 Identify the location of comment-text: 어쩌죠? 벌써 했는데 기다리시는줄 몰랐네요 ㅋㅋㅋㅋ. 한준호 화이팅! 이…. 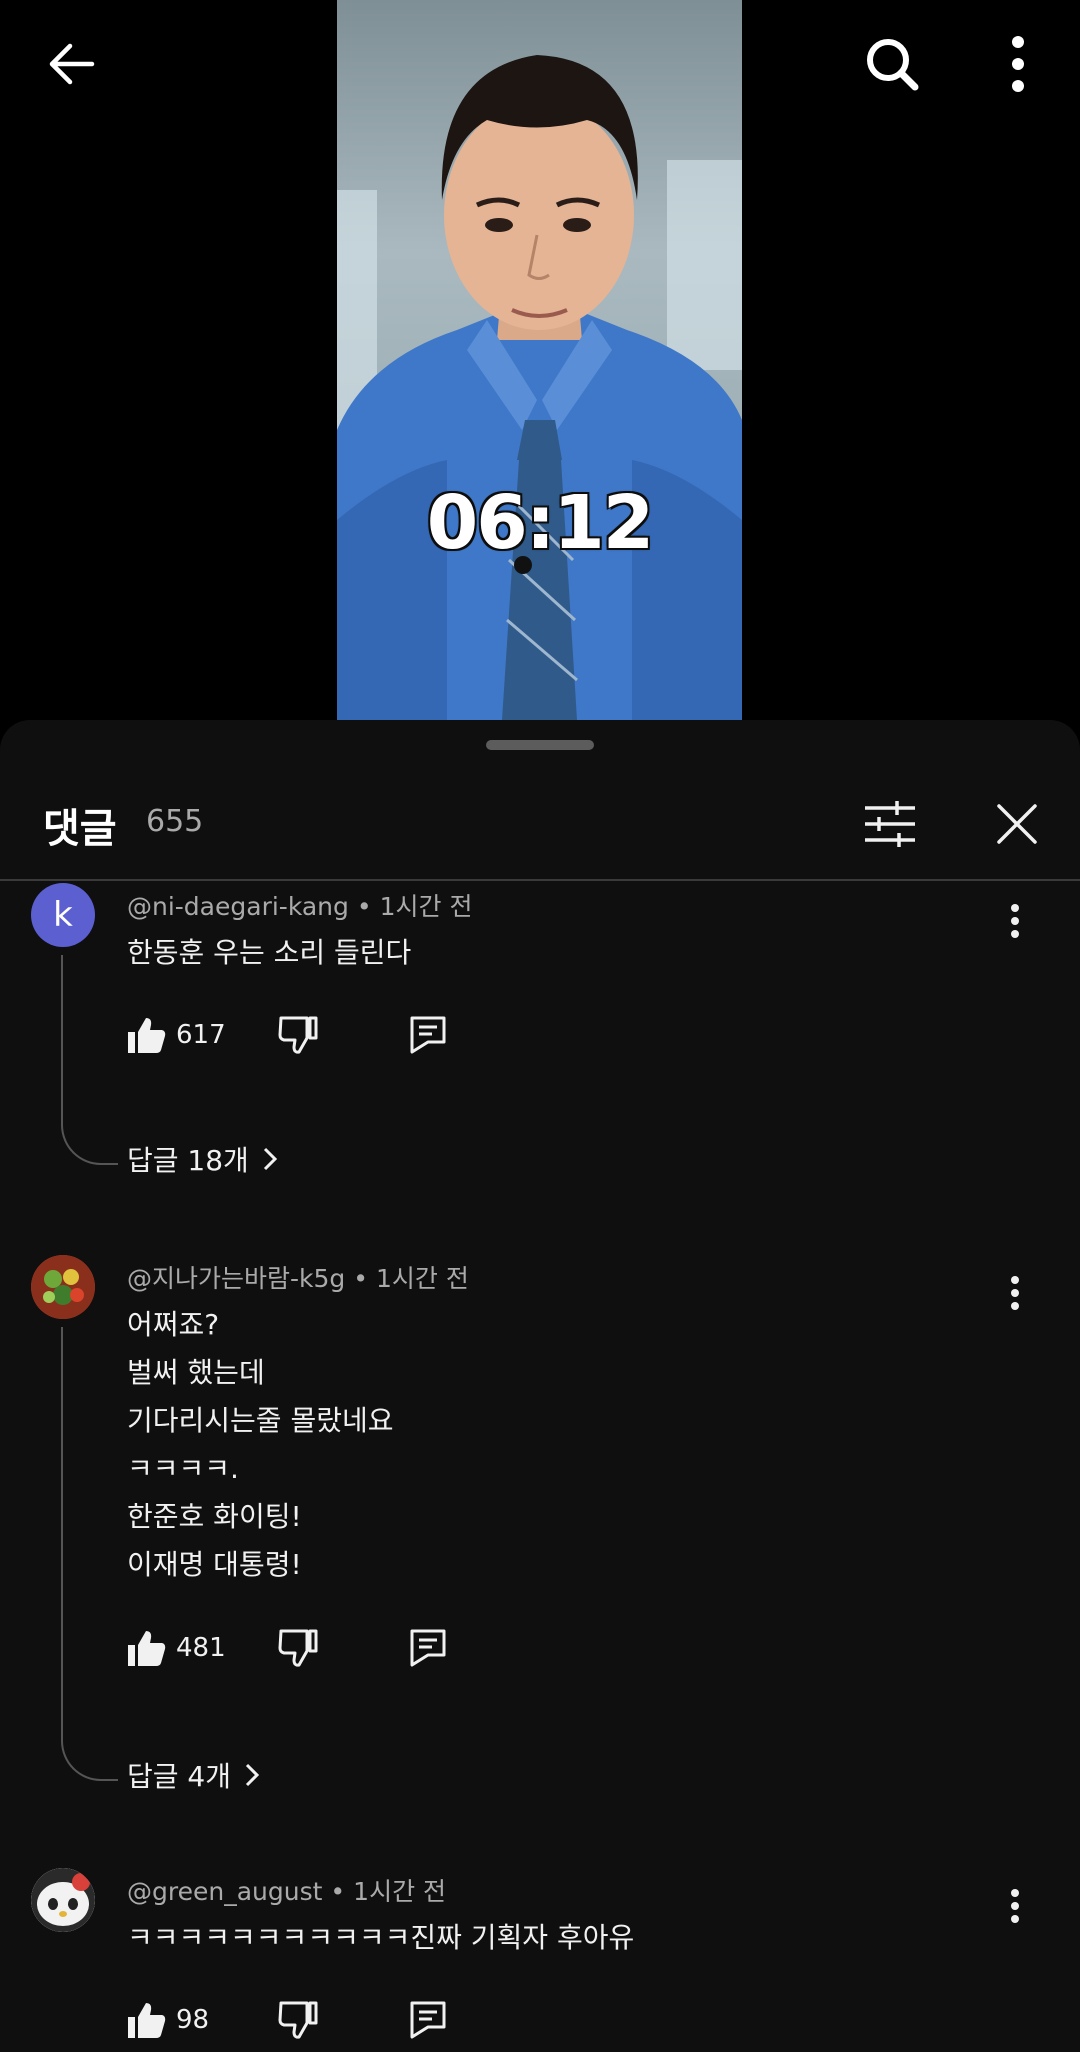
(260, 1445).